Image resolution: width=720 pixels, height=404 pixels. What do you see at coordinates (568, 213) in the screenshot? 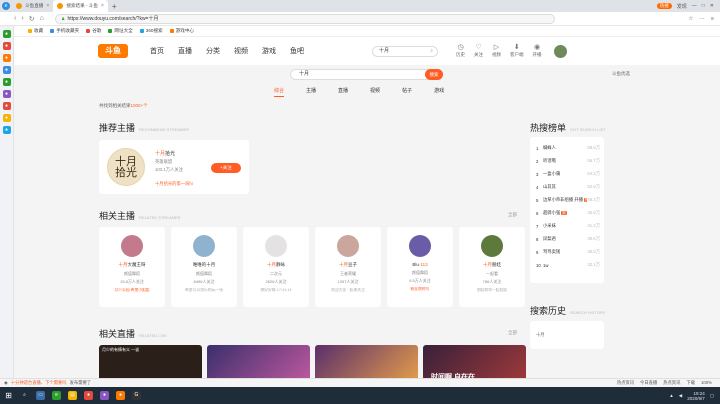
I see `hot-item: 6 超骑小强新 45.6万` at bounding box center [568, 213].